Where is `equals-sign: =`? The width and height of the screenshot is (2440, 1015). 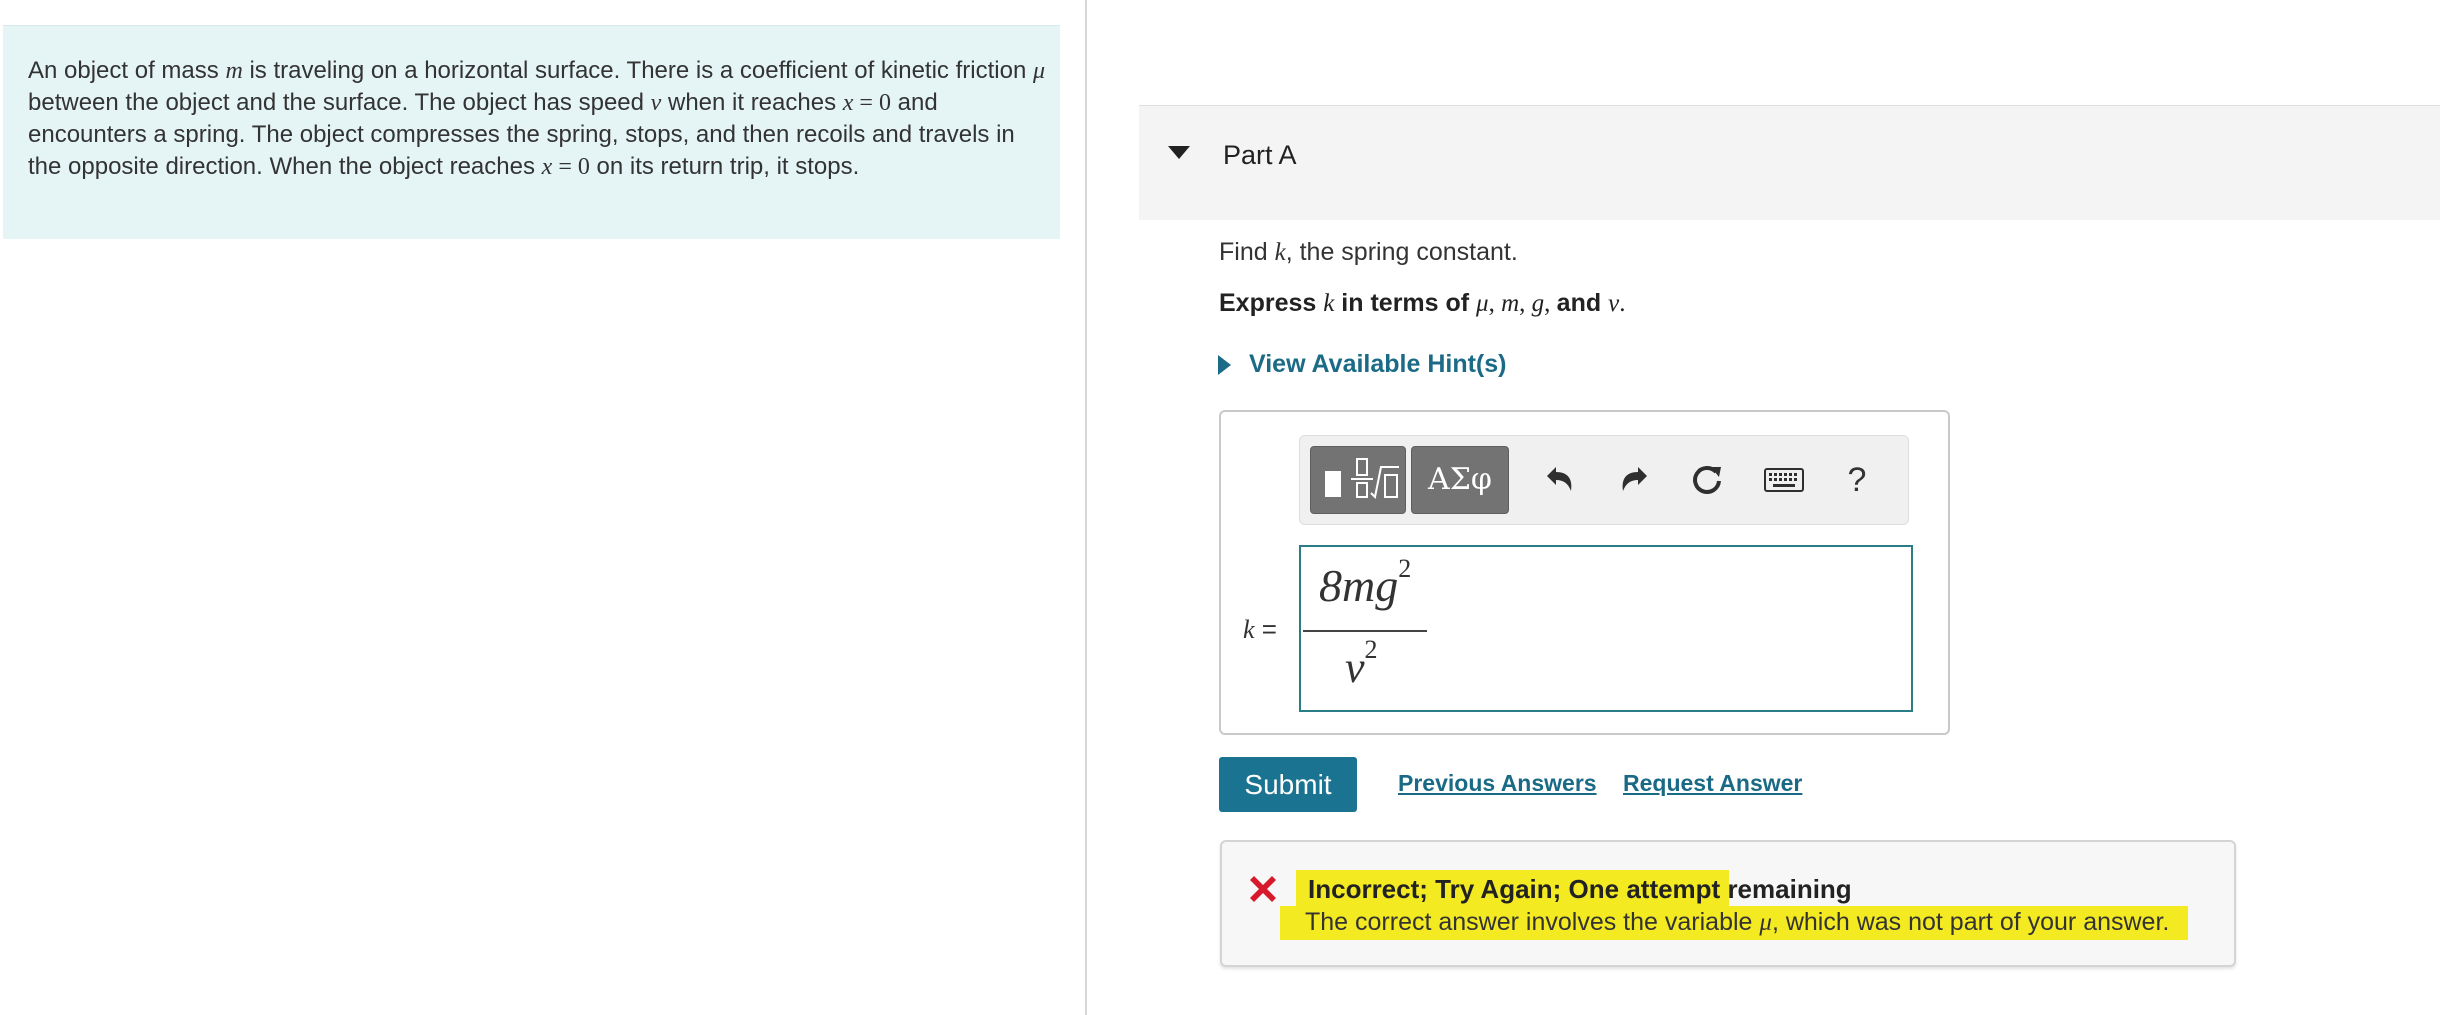 equals-sign: = is located at coordinates (1265, 629).